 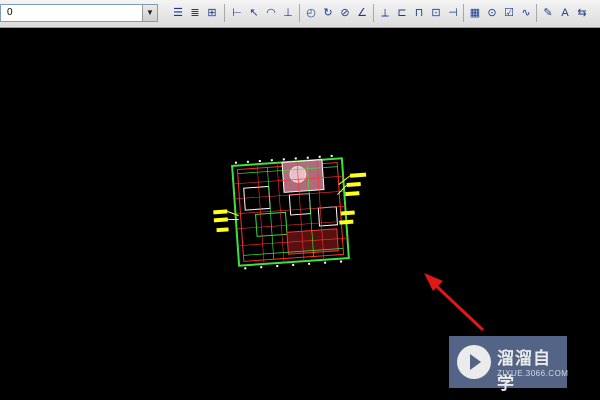 What do you see at coordinates (385, 13) in the screenshot?
I see `quick-dimension-icon: ⟂` at bounding box center [385, 13].